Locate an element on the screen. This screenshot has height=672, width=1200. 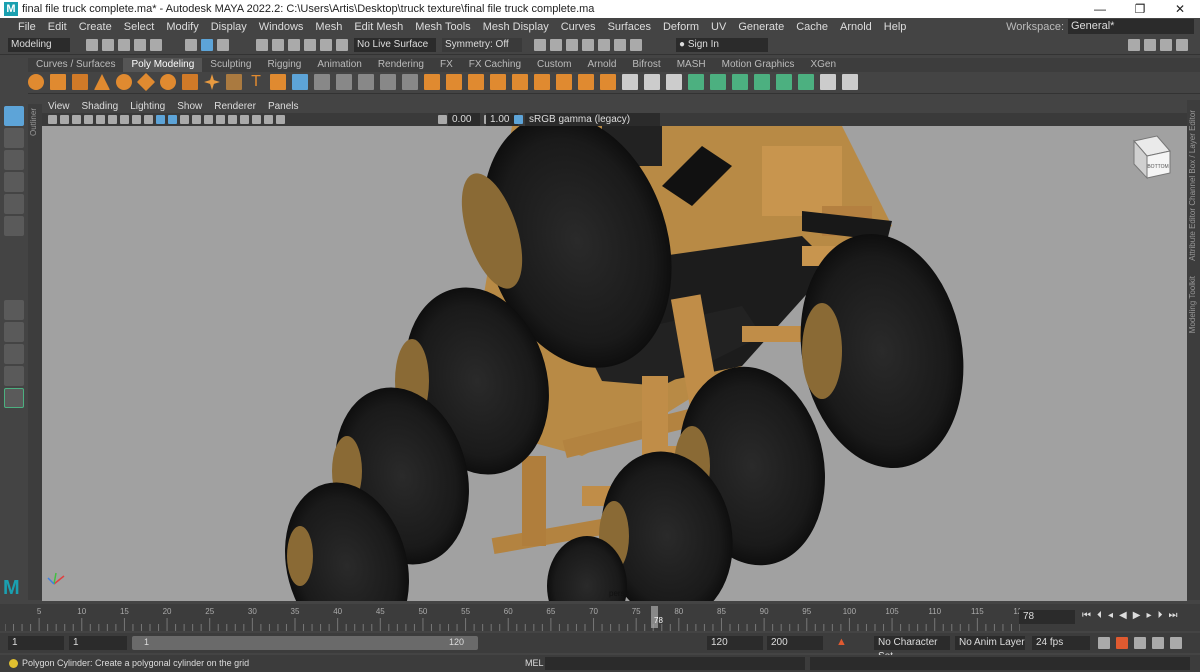
combine-icon is located at coordinates (300, 82).